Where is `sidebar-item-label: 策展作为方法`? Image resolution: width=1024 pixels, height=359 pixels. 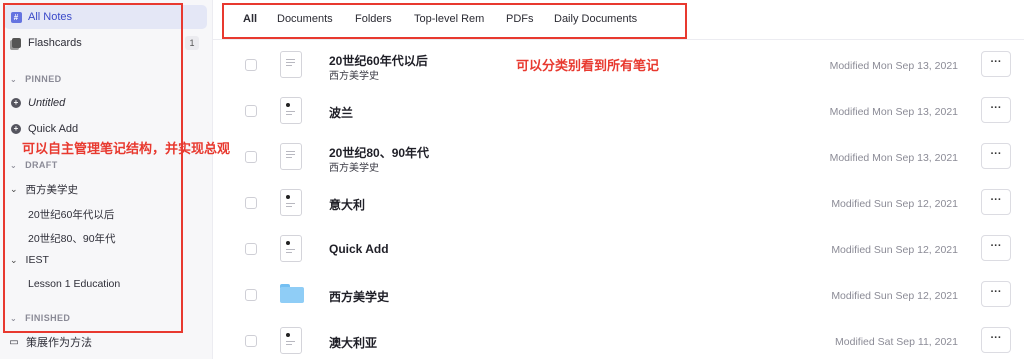
sidebar-item-label: 策展作为方法 is located at coordinates (59, 343).